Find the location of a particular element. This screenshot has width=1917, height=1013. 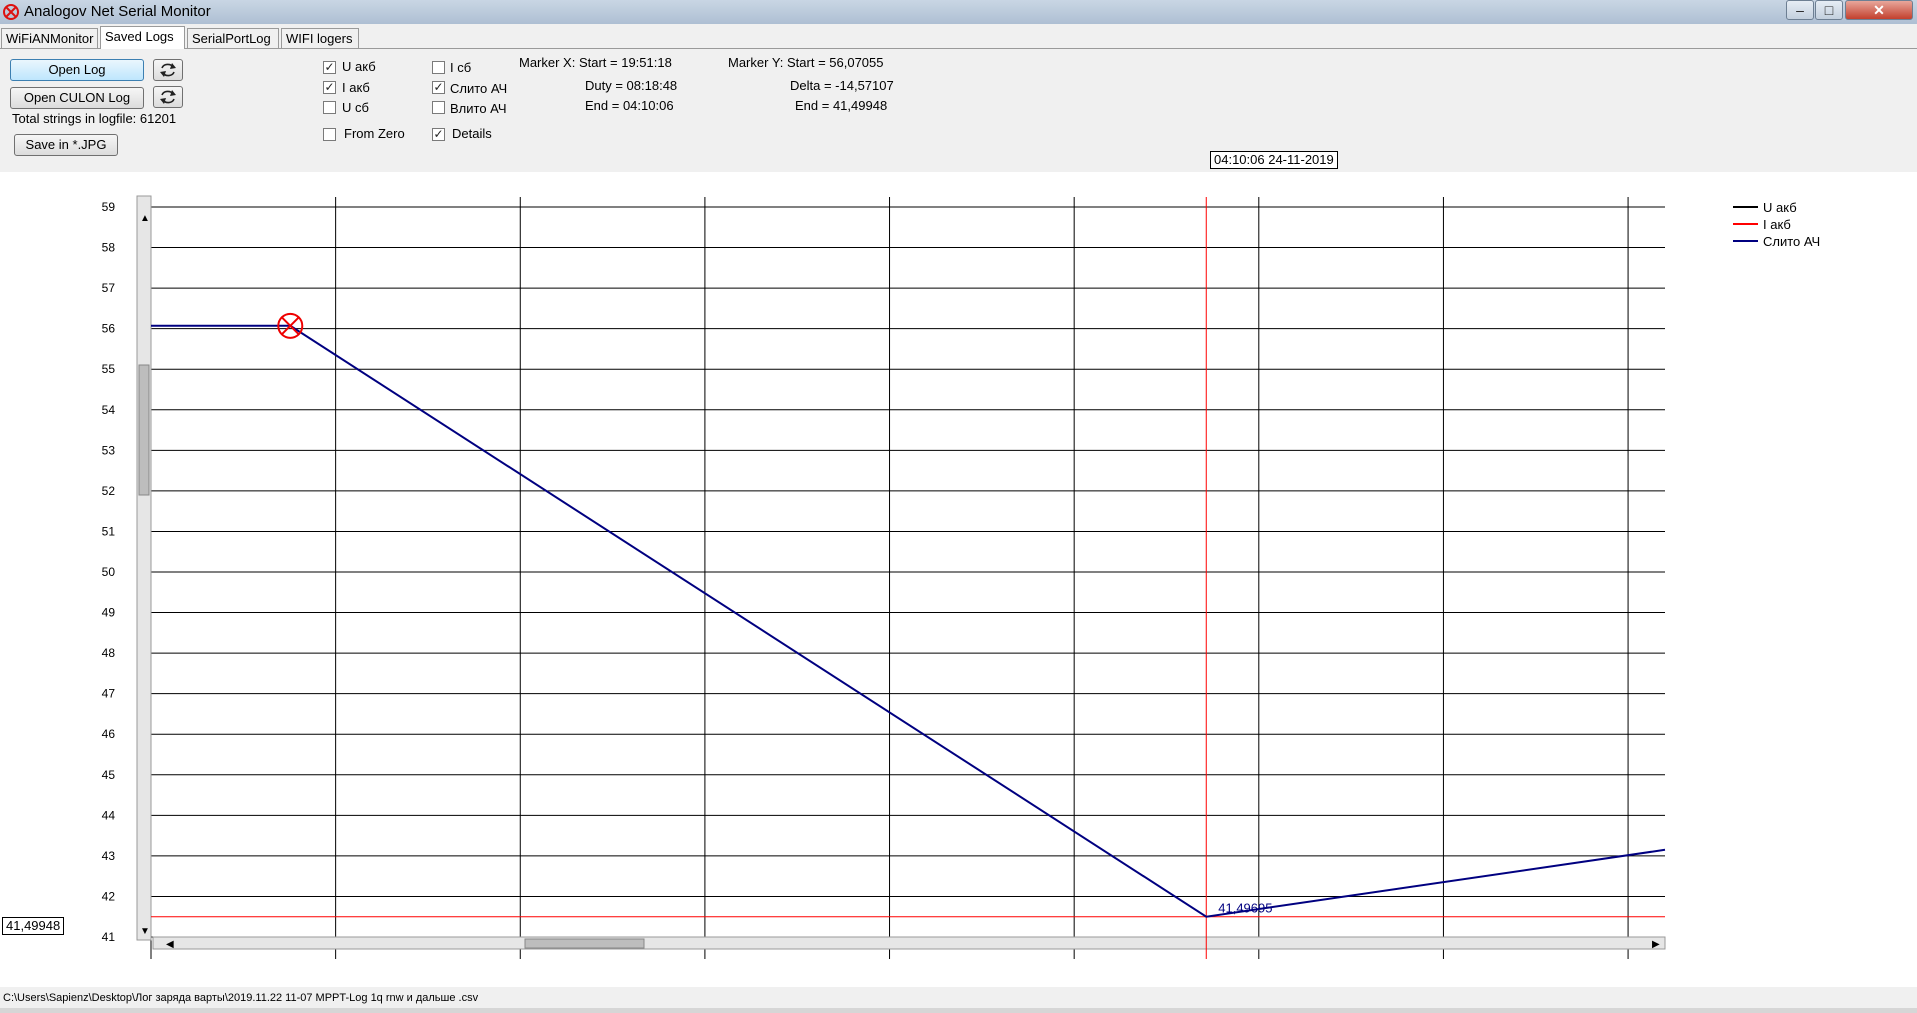

y-tick-label: 45 is located at coordinates (109, 775).